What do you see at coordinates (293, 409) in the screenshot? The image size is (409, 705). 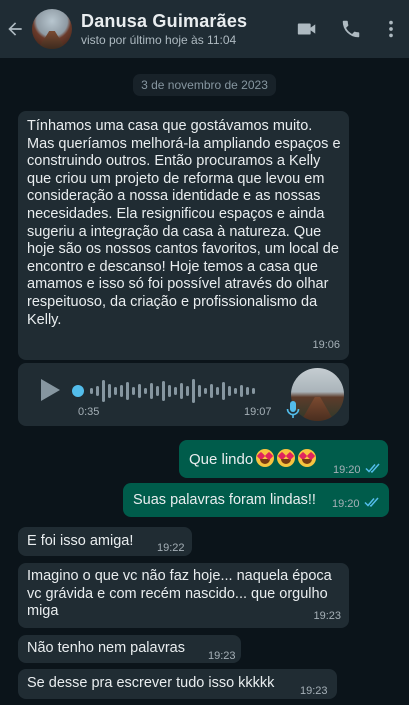 I see `microphone-icon` at bounding box center [293, 409].